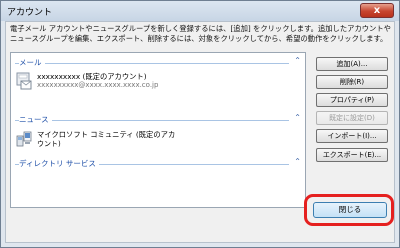  What do you see at coordinates (200, 11) in the screenshot?
I see `title-bar: アカウント x` at bounding box center [200, 11].